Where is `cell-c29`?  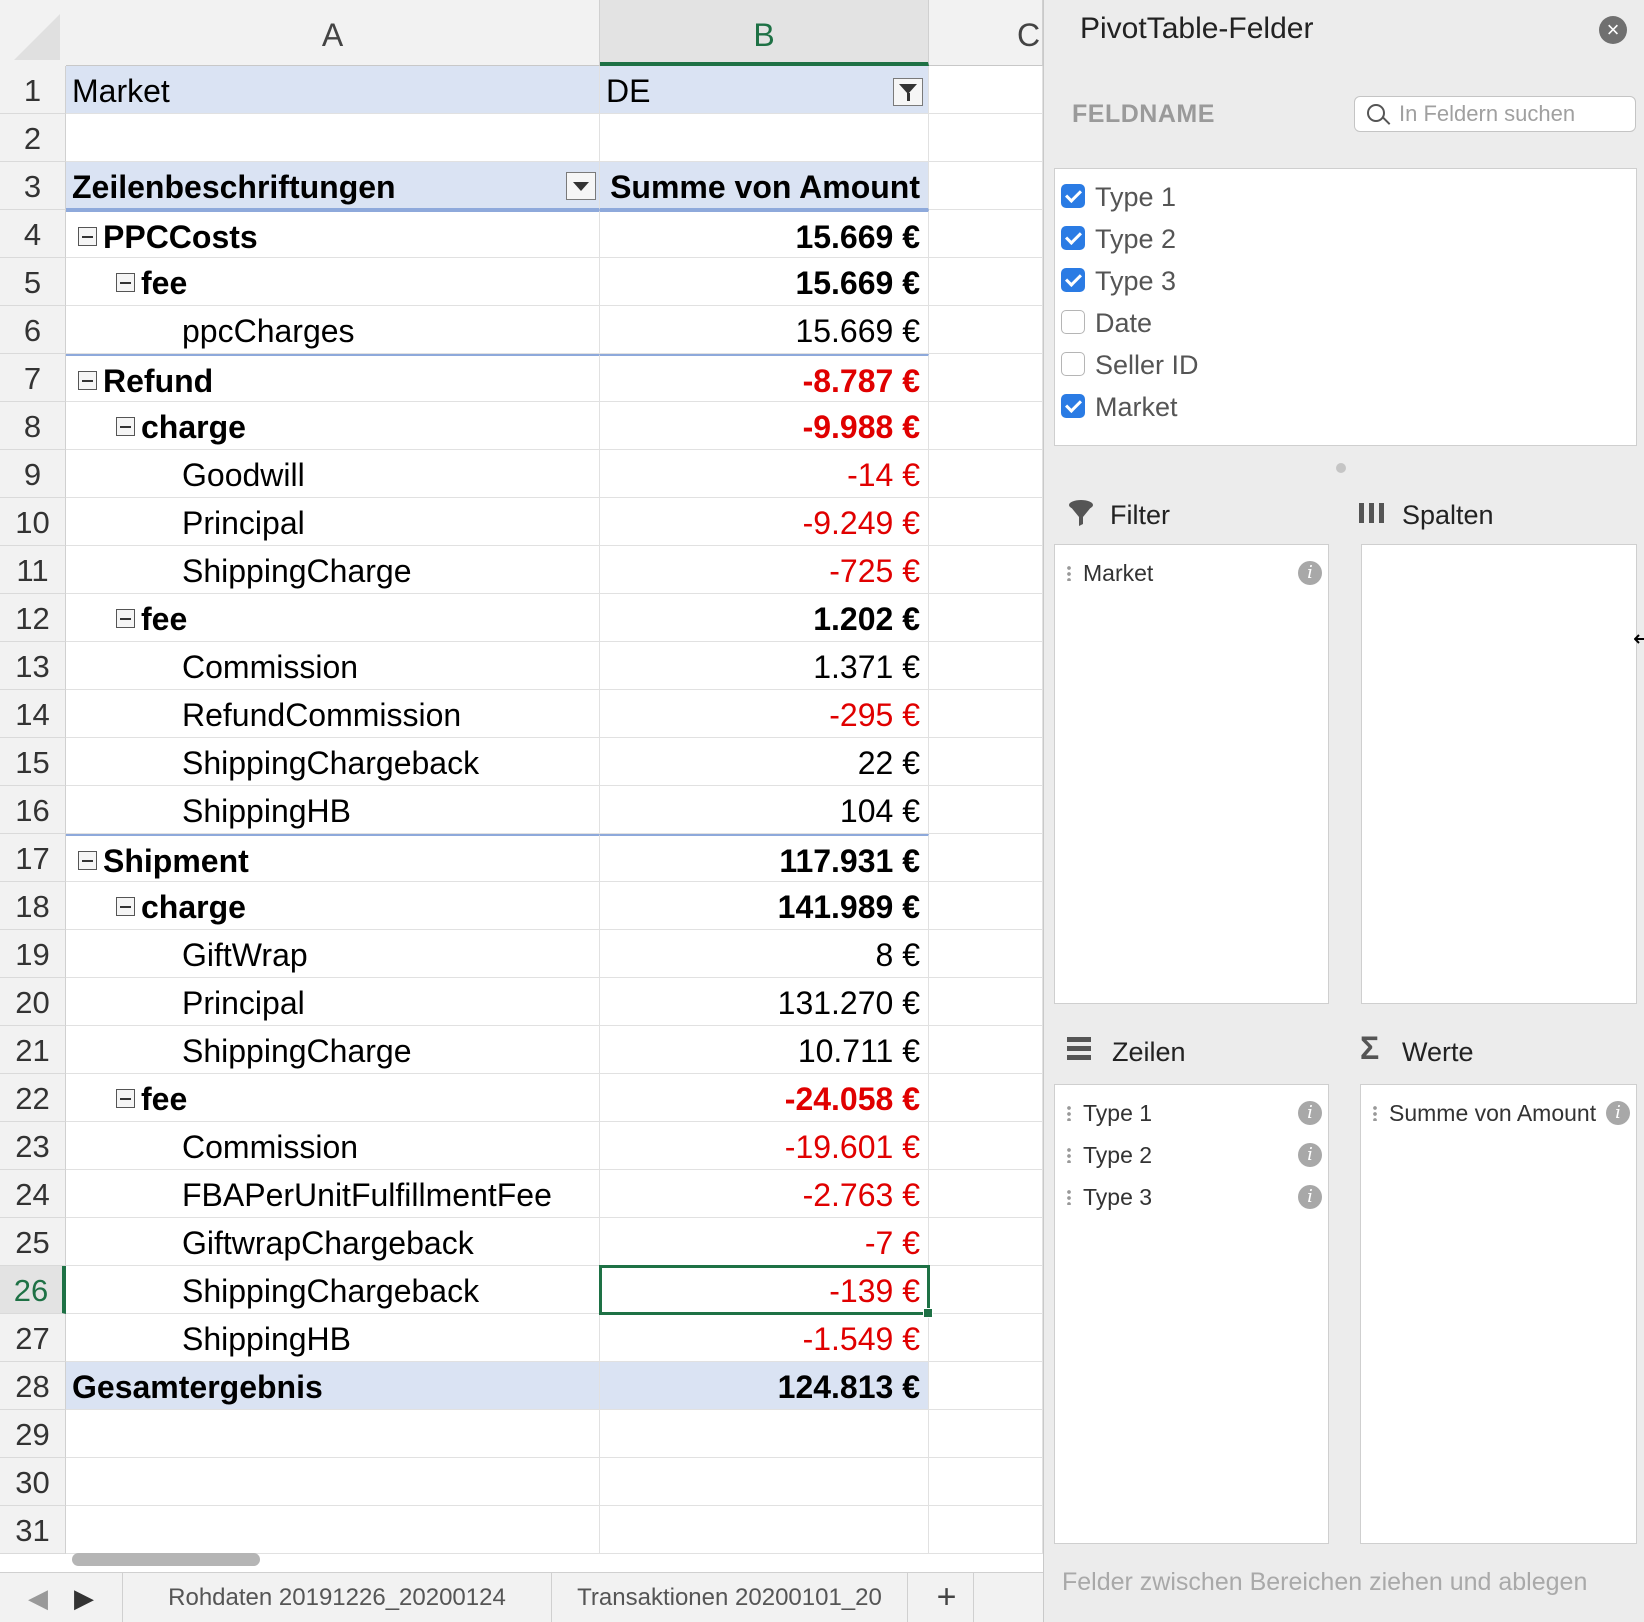 cell-c29 is located at coordinates (986, 1434).